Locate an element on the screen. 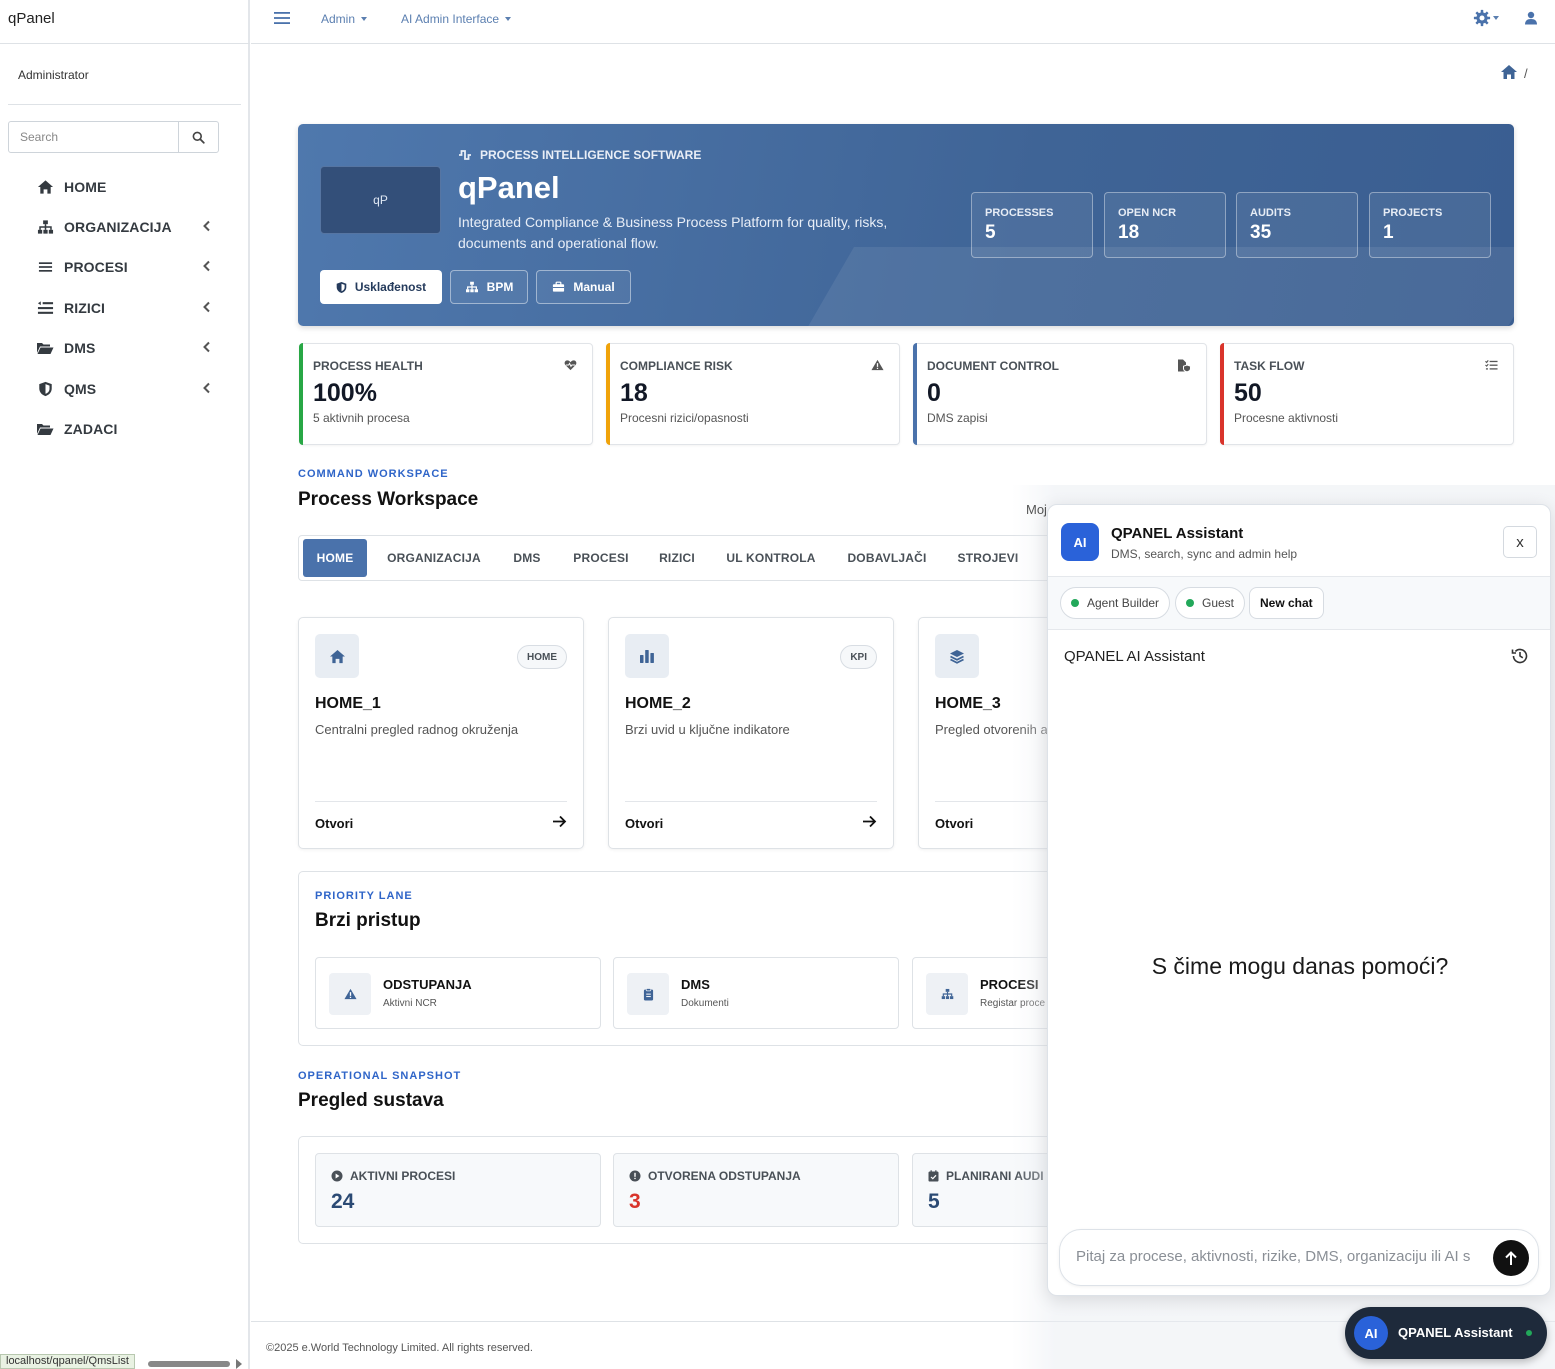 The image size is (1555, 1369). assistant-launcher-button: AI QPANEL Assistant is located at coordinates (1446, 1333).